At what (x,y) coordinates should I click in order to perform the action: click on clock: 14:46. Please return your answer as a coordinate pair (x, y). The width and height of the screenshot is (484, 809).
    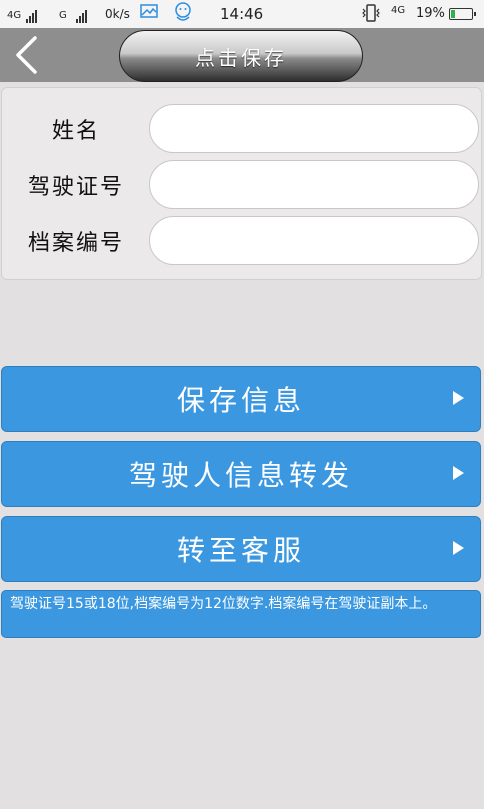
    Looking at the image, I should click on (242, 14).